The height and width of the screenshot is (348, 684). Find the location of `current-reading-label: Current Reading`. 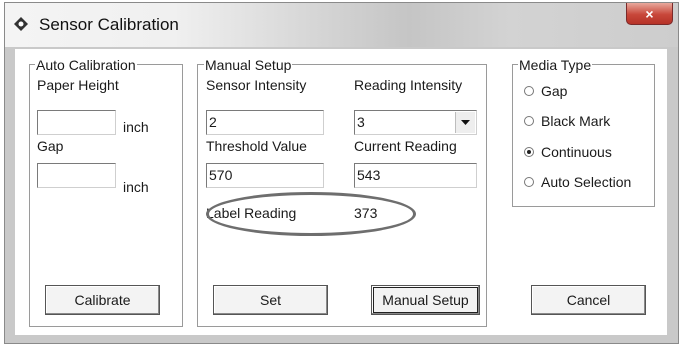

current-reading-label: Current Reading is located at coordinates (405, 146).